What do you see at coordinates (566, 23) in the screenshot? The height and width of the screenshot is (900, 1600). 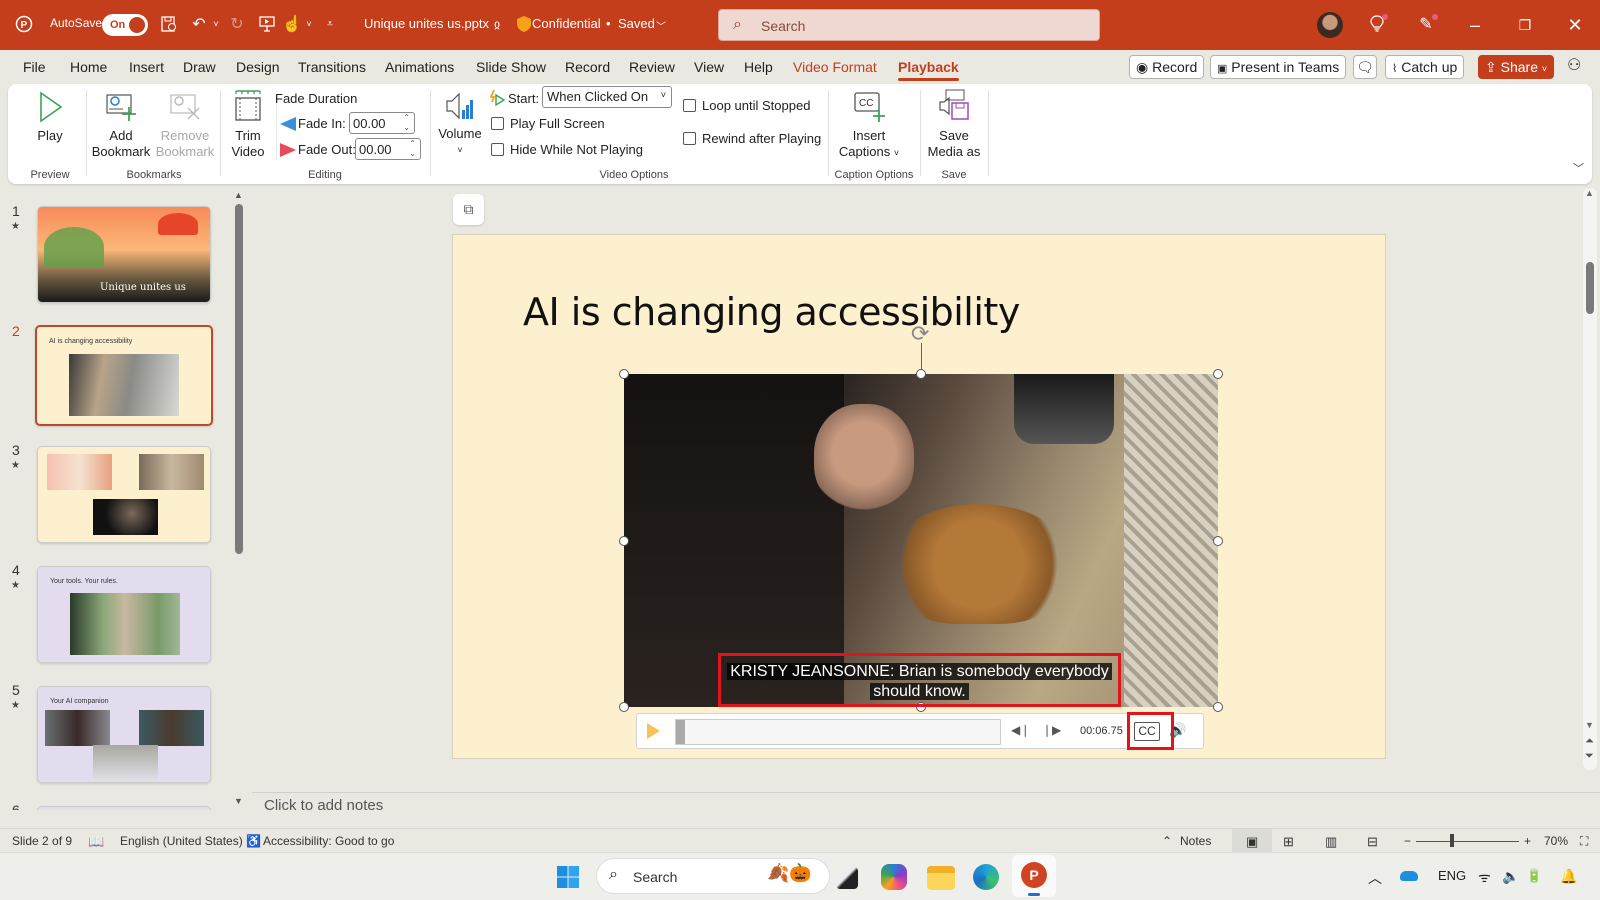 I see `sensitivity-label: Confidential` at bounding box center [566, 23].